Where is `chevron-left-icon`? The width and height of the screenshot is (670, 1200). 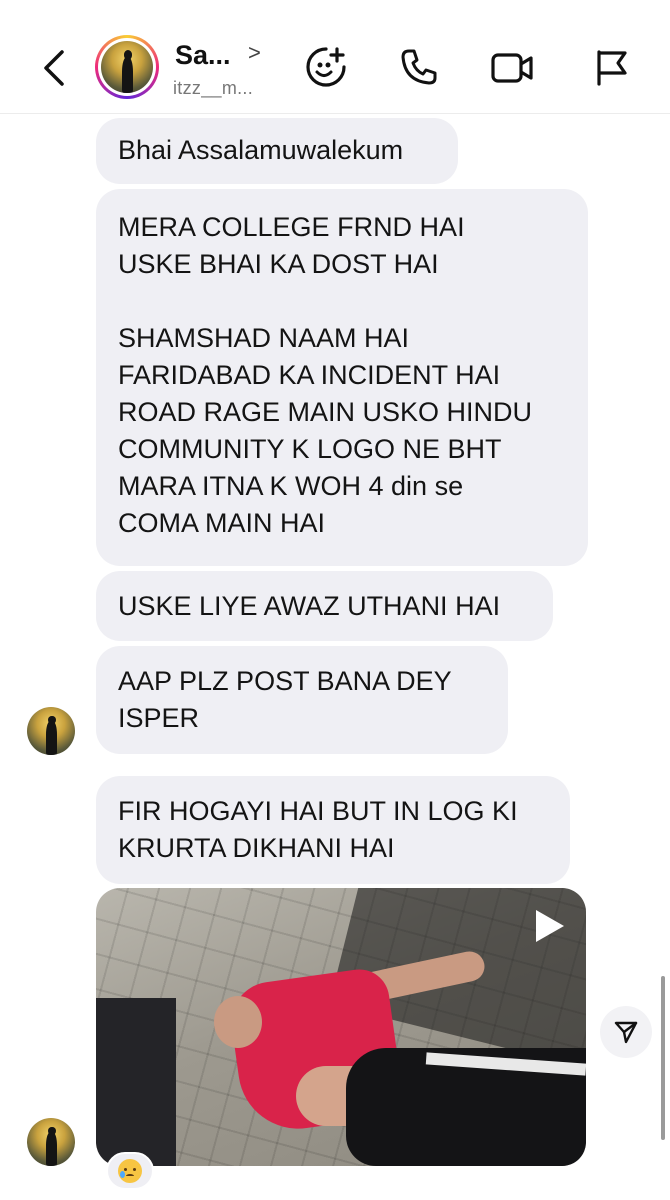 chevron-left-icon is located at coordinates (54, 68).